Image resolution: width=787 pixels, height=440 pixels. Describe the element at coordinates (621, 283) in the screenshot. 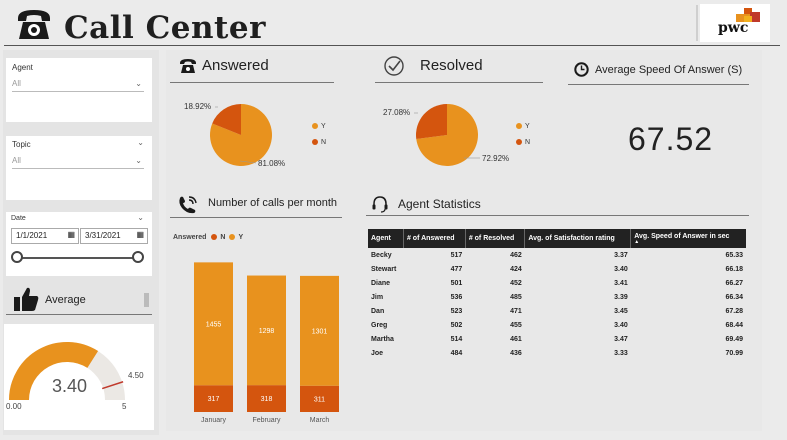

I see `table-cell: 3.41` at that location.